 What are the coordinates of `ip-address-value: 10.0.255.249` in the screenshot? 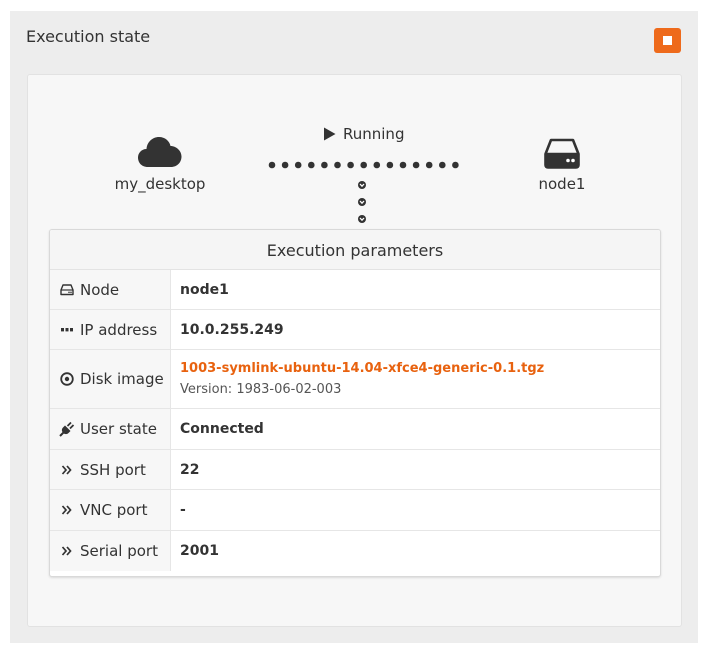 It's located at (232, 329).